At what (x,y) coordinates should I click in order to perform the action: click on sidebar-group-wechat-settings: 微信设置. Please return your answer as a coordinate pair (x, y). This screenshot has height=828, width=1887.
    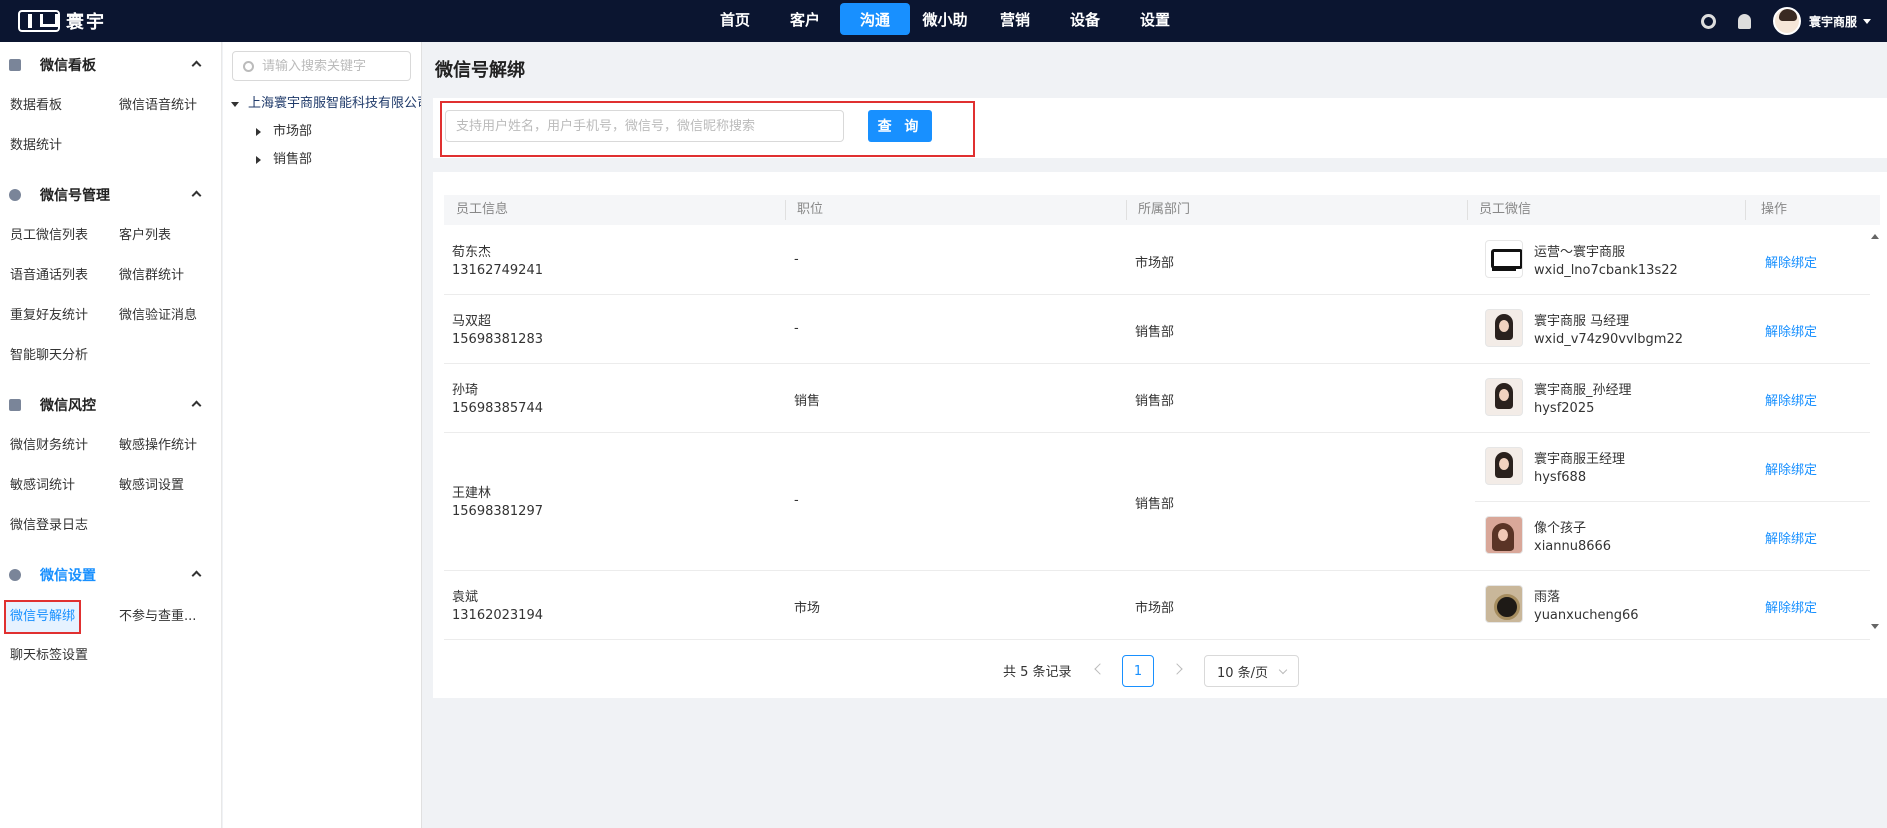
    Looking at the image, I should click on (111, 575).